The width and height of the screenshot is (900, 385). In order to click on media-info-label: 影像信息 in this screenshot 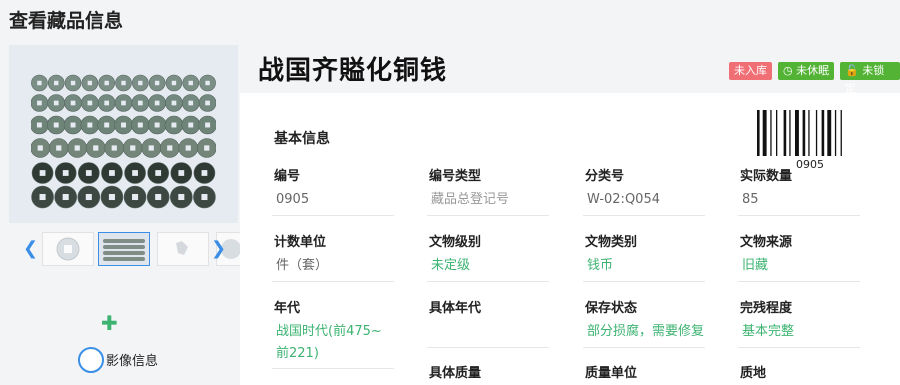, I will do `click(132, 359)`.